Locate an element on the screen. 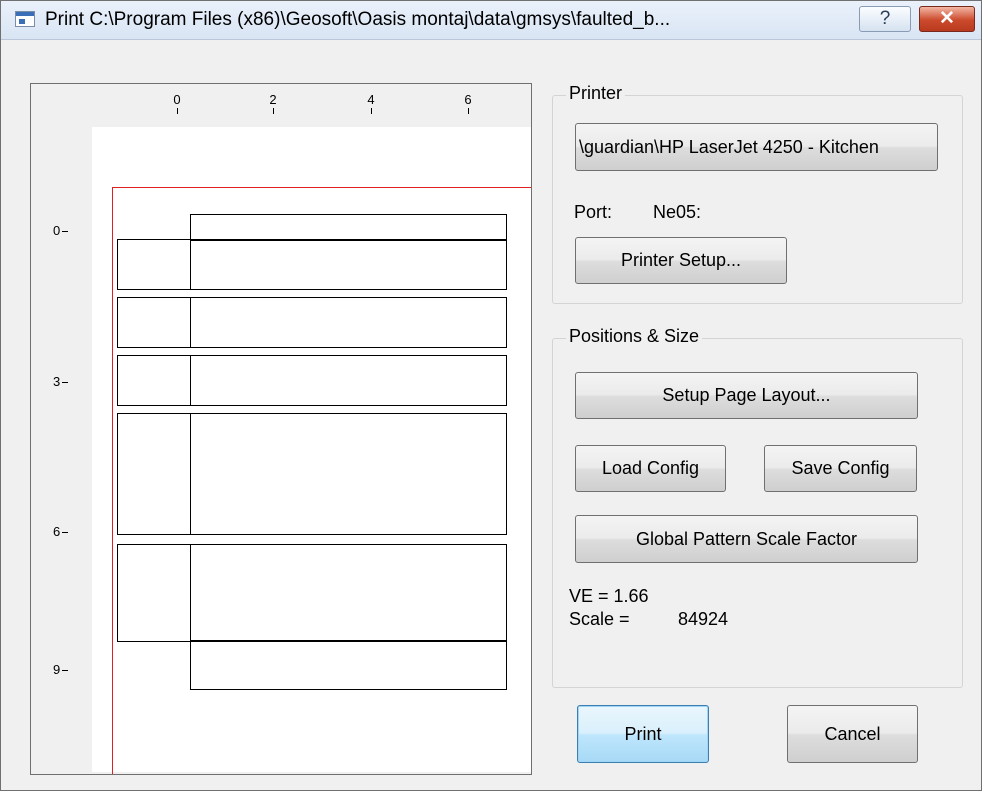 This screenshot has height=791, width=982. print-button: Print is located at coordinates (643, 734).